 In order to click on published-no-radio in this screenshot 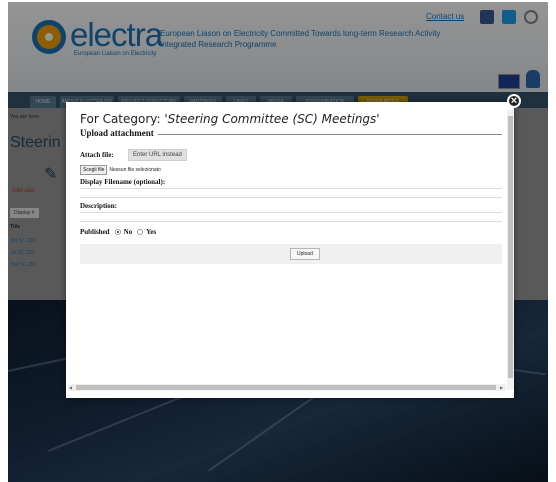, I will do `click(117, 232)`.